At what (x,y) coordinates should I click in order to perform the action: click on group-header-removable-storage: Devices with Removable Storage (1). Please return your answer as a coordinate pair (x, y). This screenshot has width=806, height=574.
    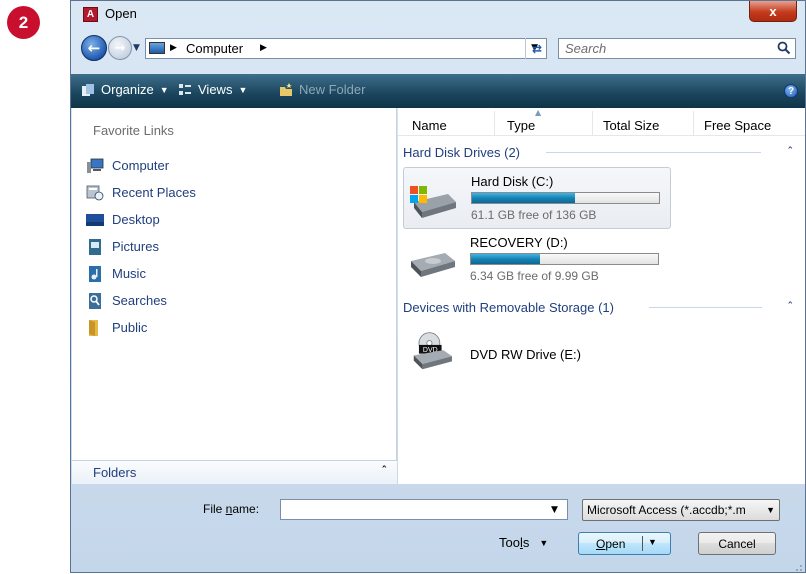
    Looking at the image, I should click on (508, 307).